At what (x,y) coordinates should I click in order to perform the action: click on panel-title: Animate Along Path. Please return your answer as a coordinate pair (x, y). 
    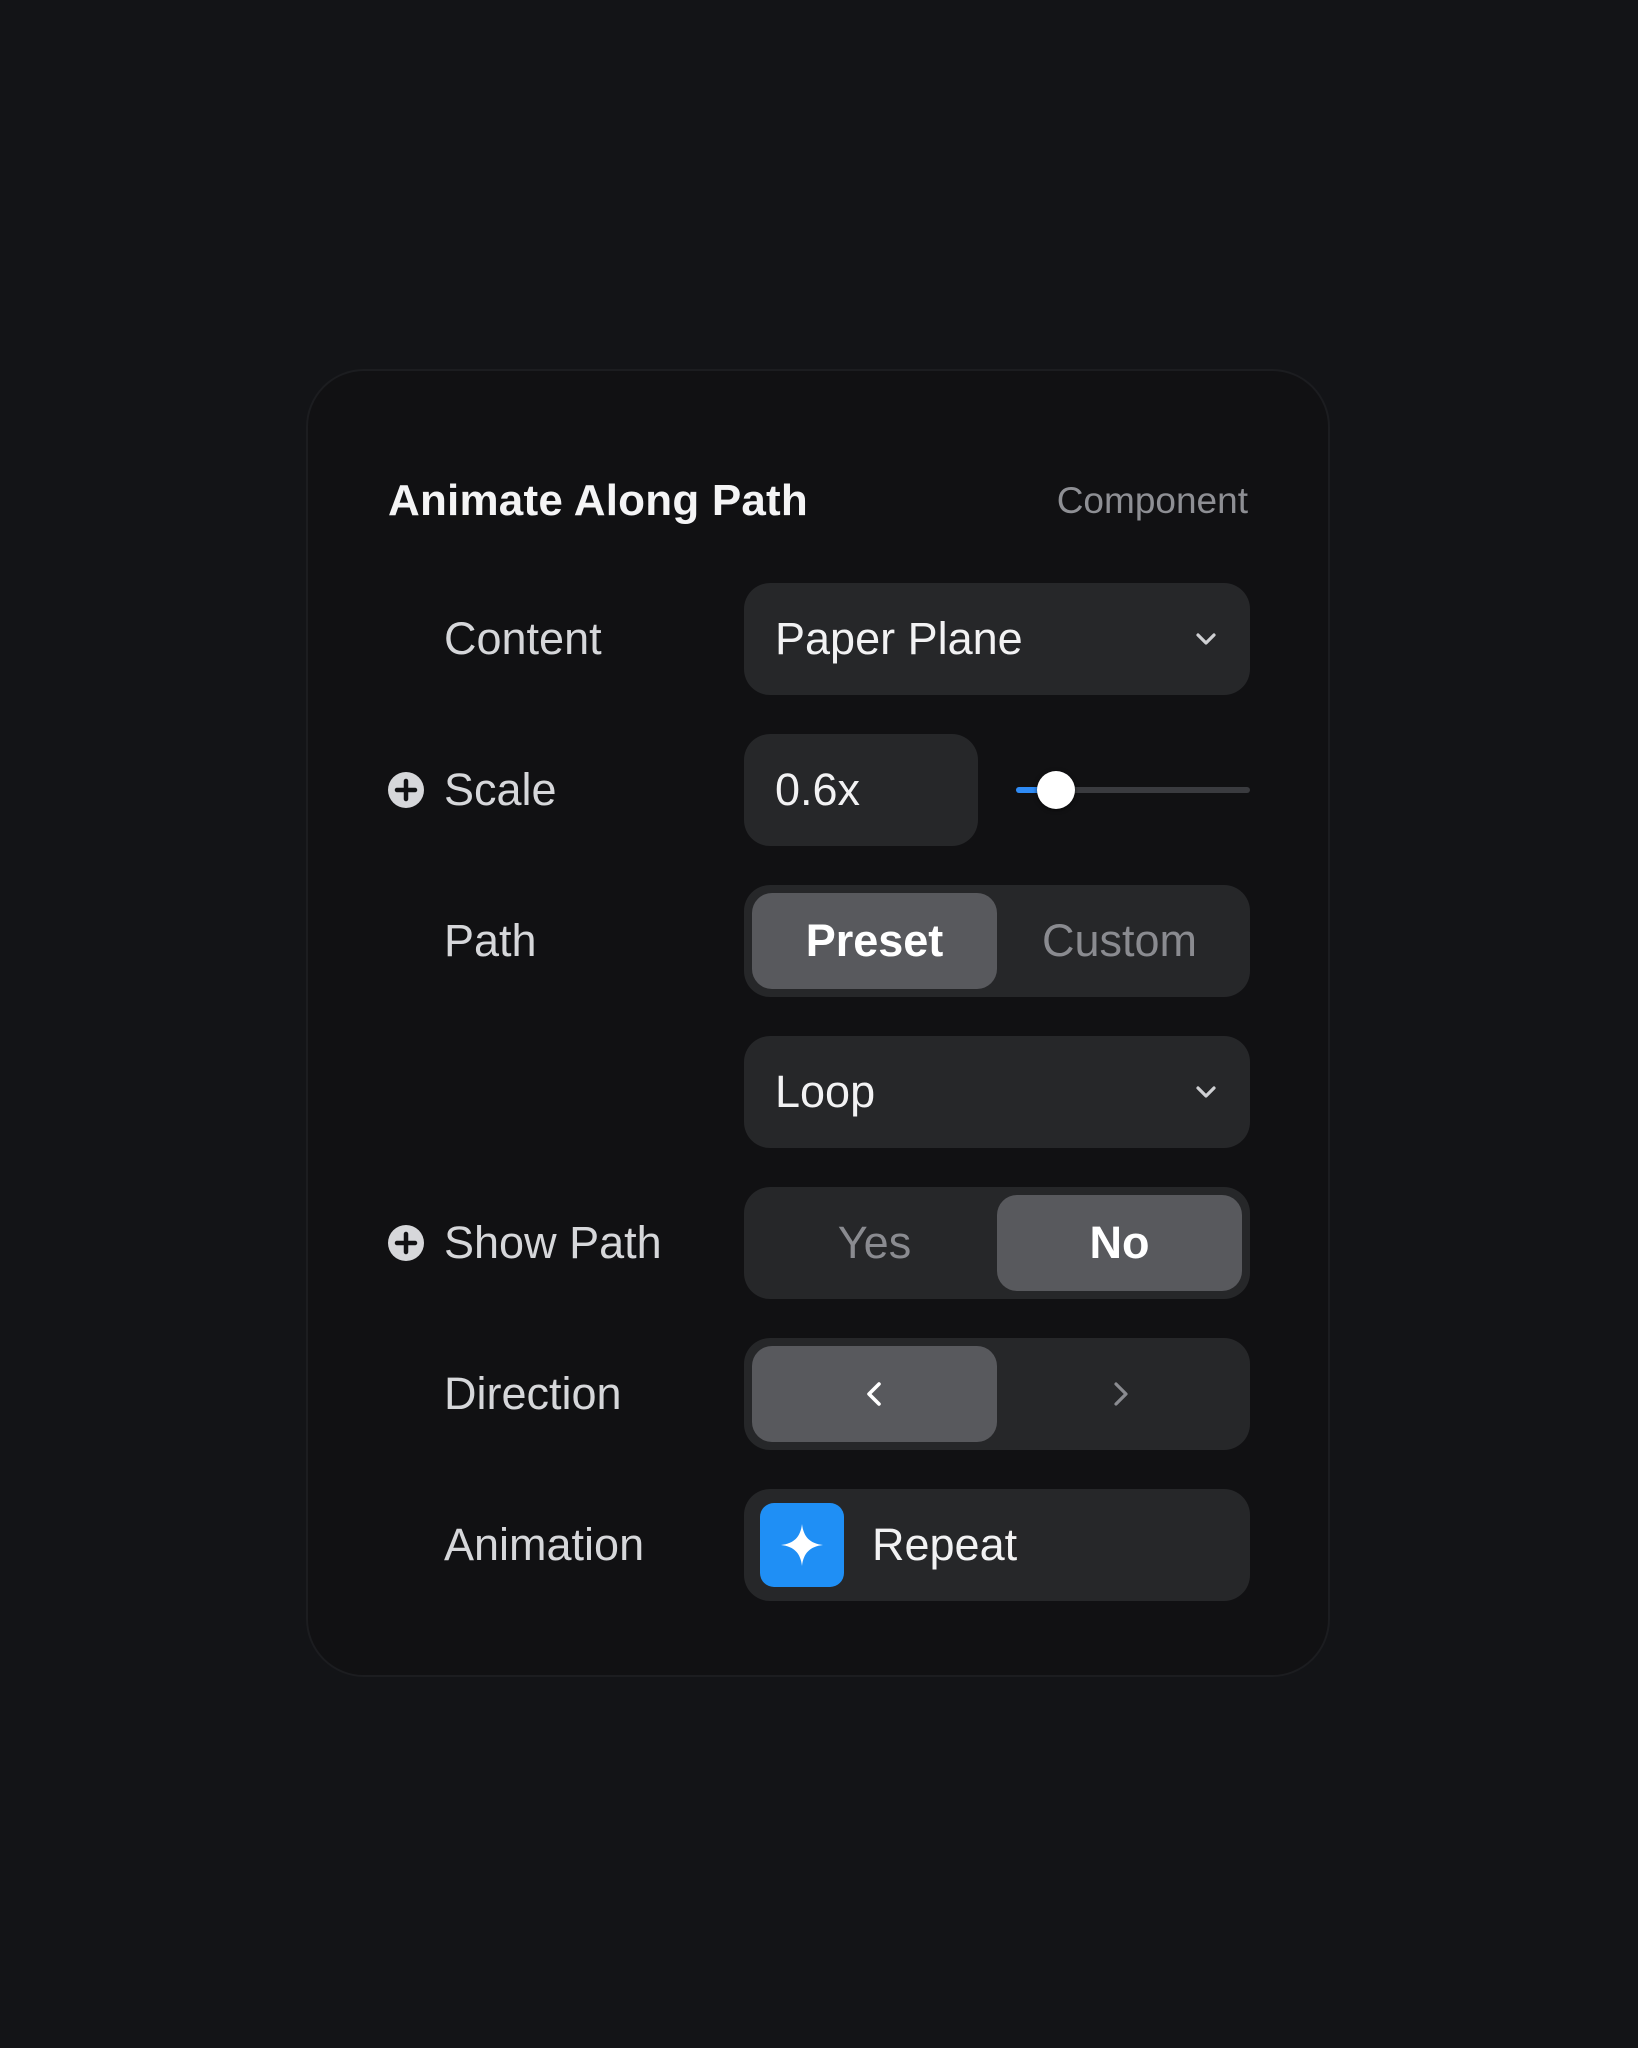
    Looking at the image, I should click on (598, 500).